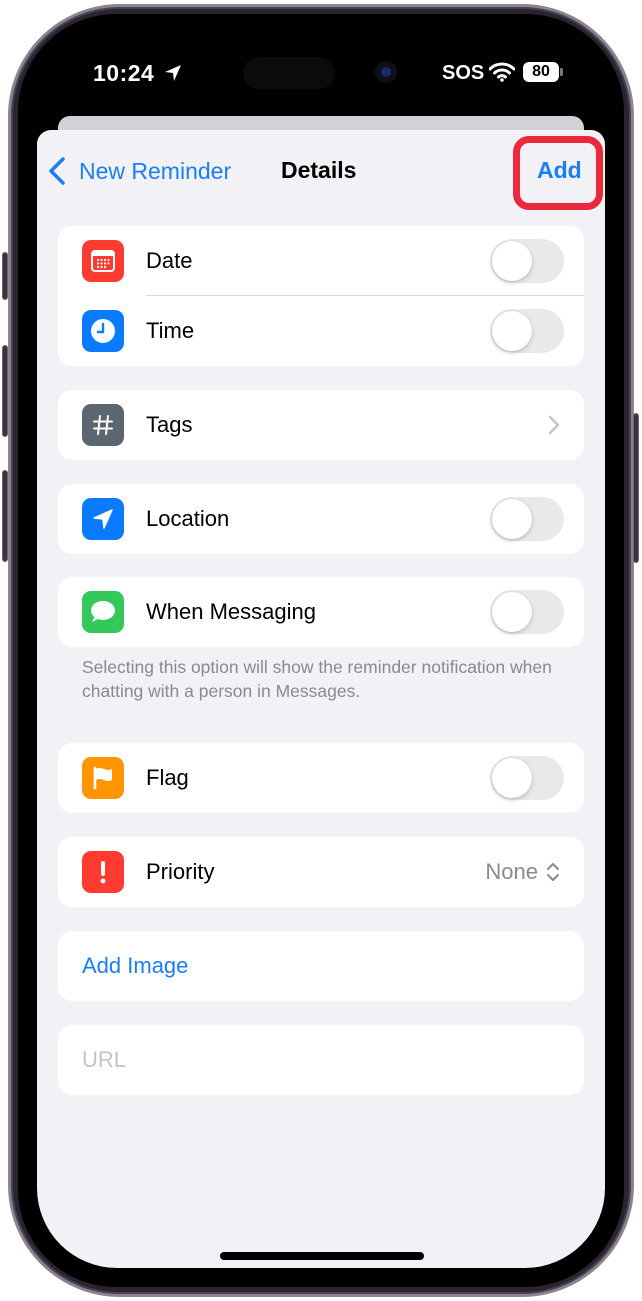 Image resolution: width=642 pixels, height=1301 pixels. I want to click on power-button, so click(636, 488).